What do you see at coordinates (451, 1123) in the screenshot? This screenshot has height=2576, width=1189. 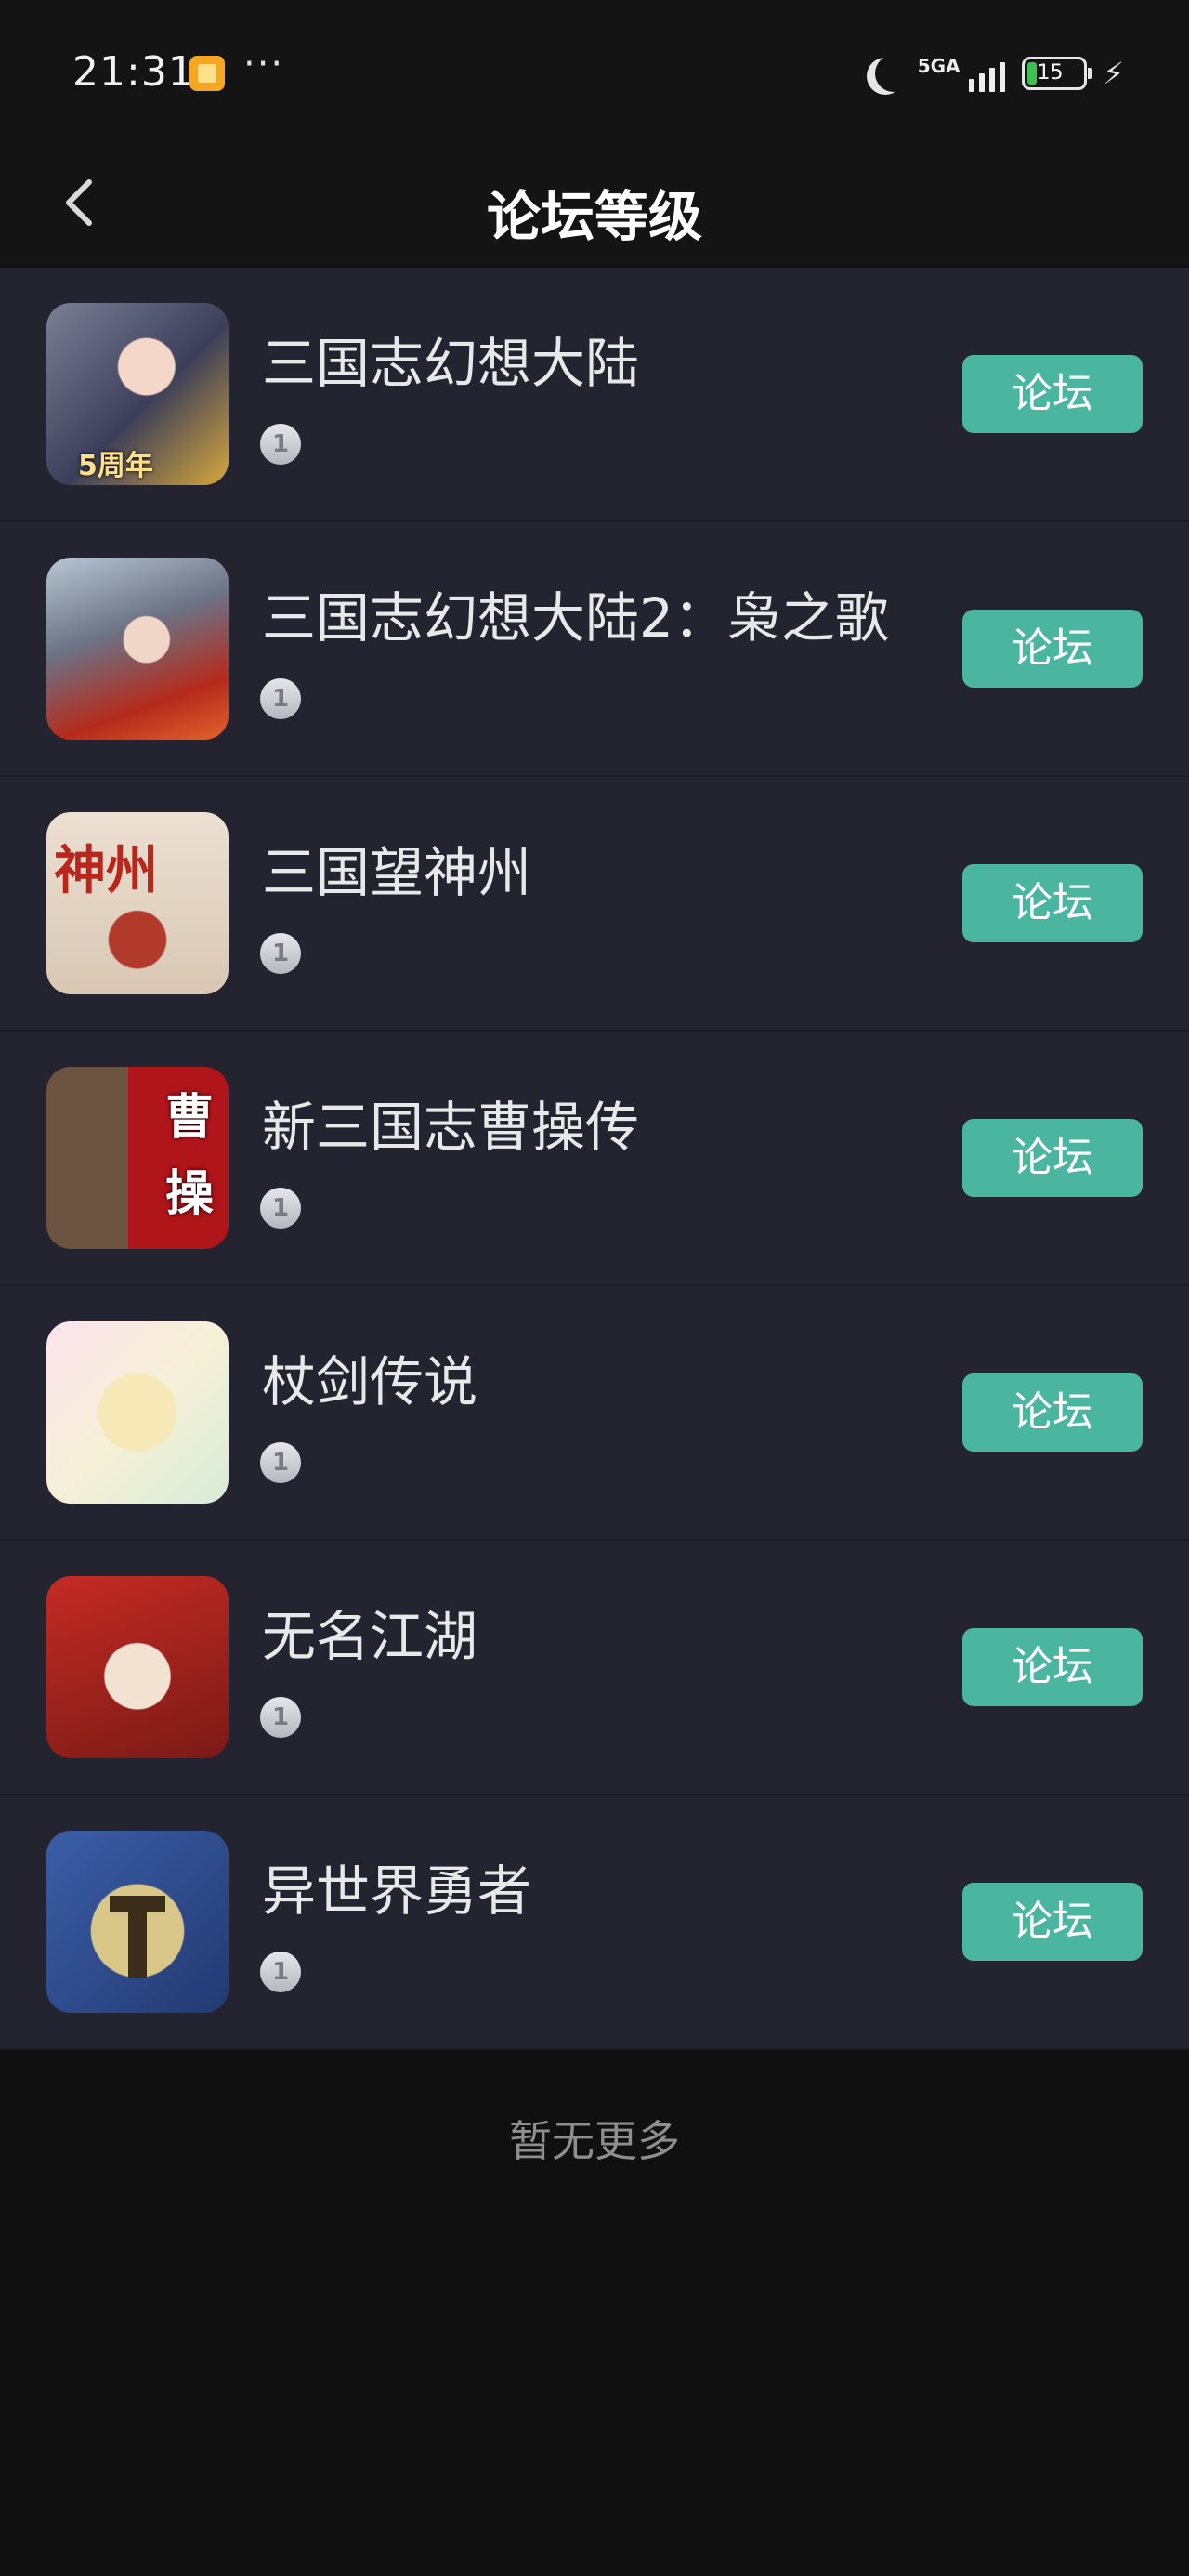 I see `game-name: 新三国志曹操传` at bounding box center [451, 1123].